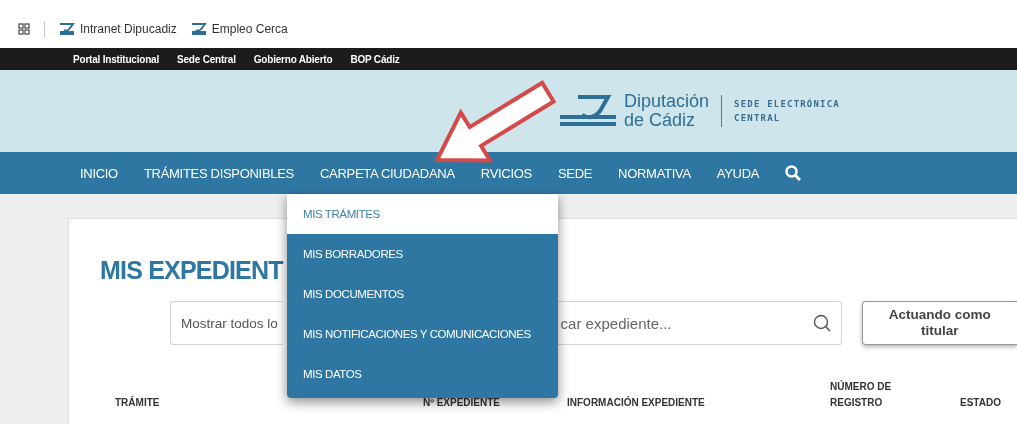 The image size is (1017, 424). Describe the element at coordinates (636, 402) in the screenshot. I see `column-header: INFORMACIÓN EXPEDIENTE` at that location.